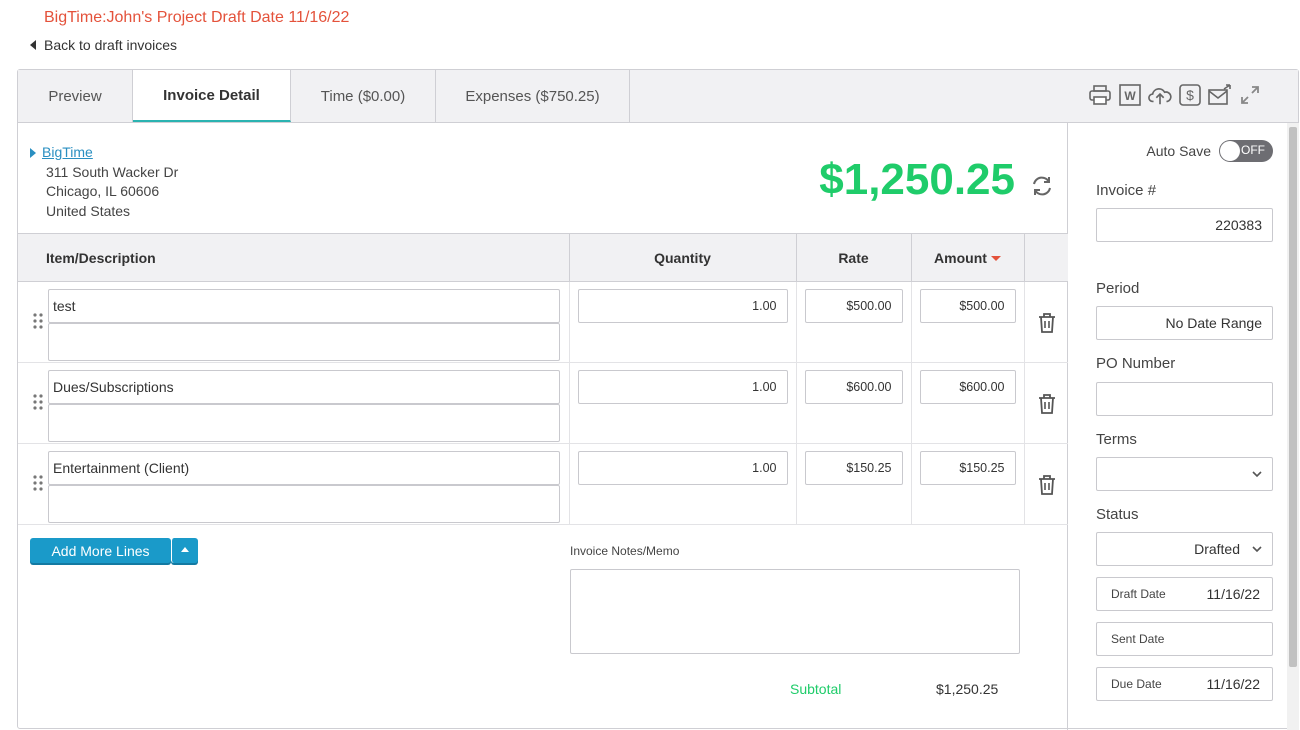 This screenshot has width=1300, height=730. Describe the element at coordinates (212, 96) in the screenshot. I see `tab-invoice-detail: Invoice Detail` at that location.